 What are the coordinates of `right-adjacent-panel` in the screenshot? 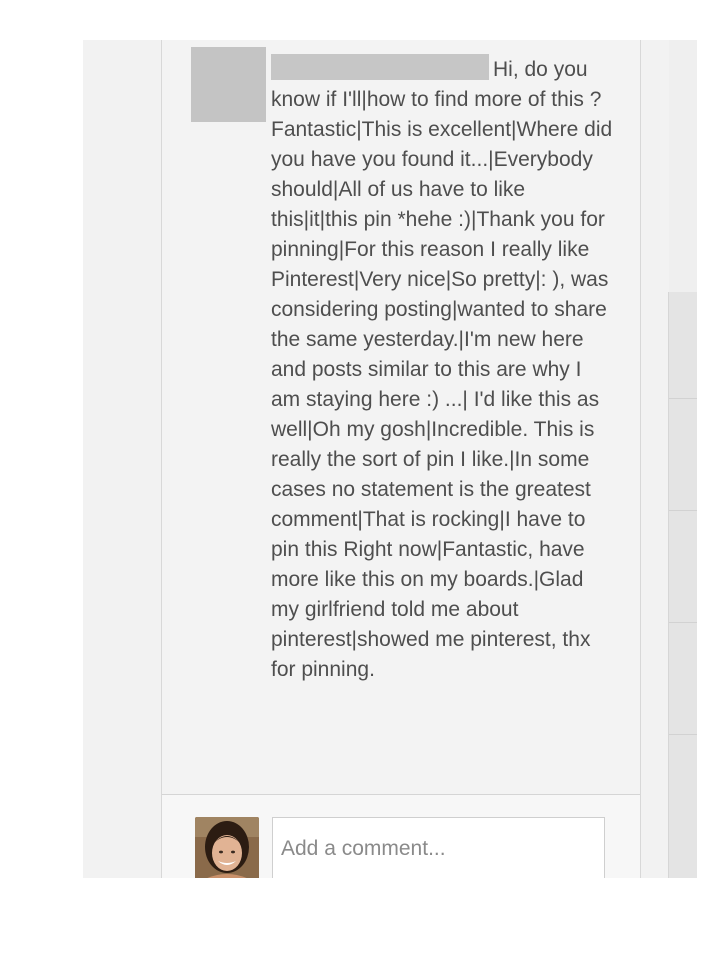 It's located at (682, 585).